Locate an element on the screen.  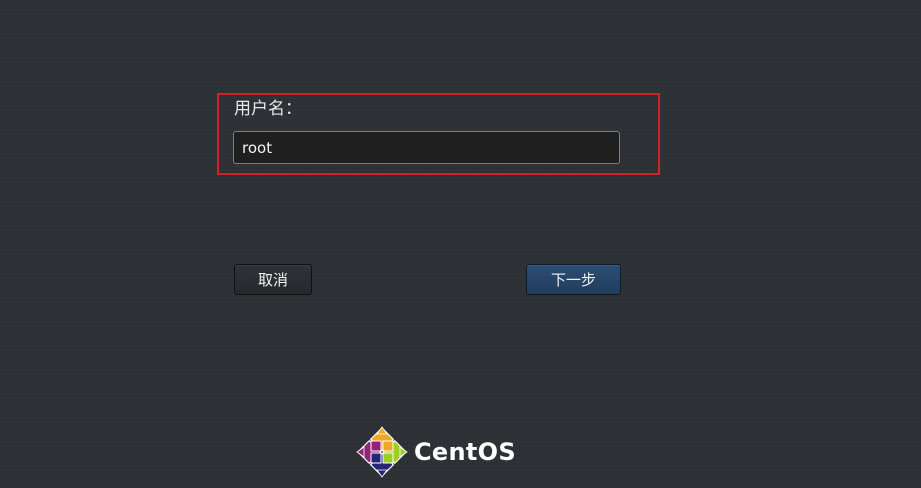
centos-wordmark: CentOS is located at coordinates (465, 452).